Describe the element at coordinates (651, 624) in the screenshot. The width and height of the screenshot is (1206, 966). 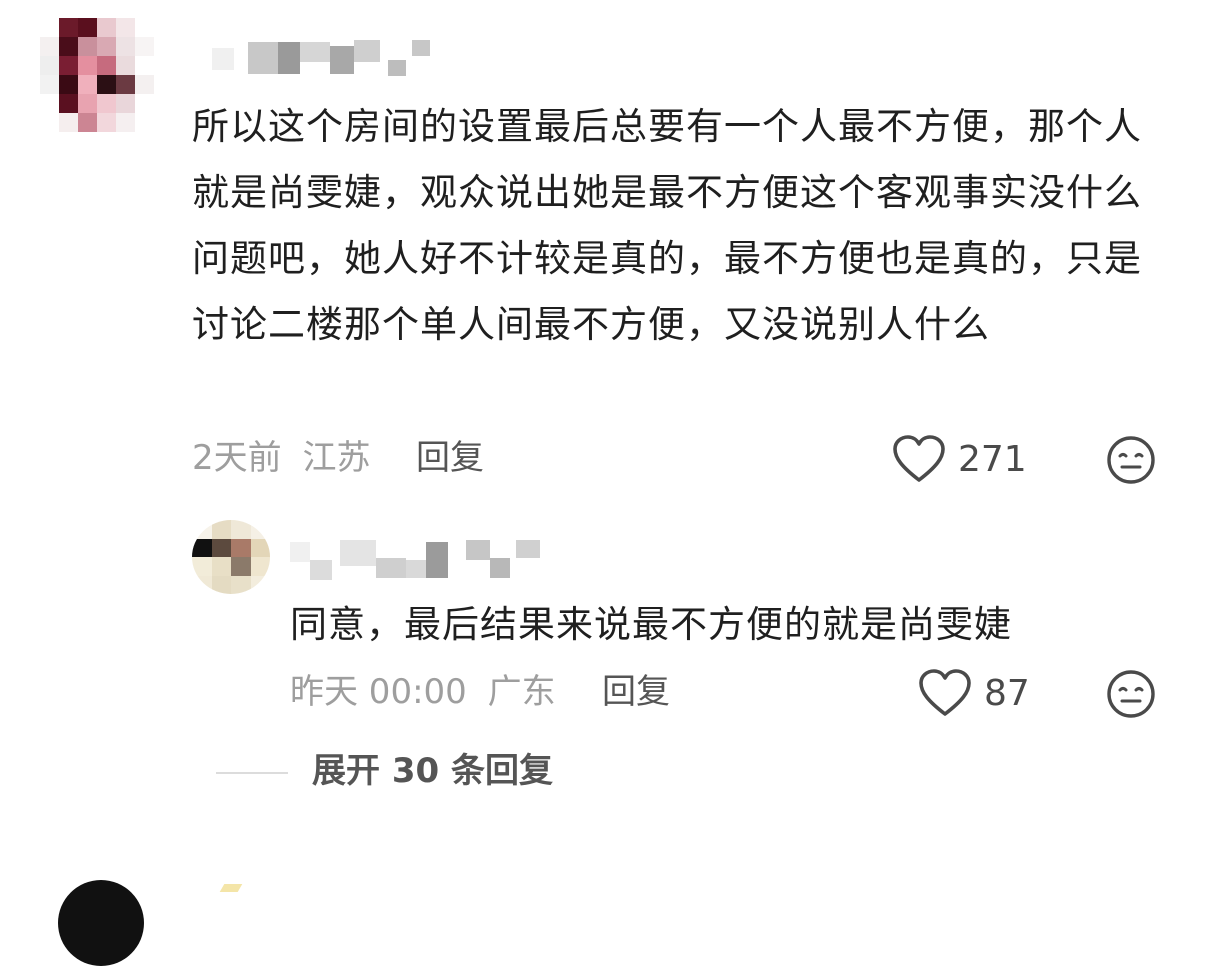
I see `reply-text: 同意，最后结果来说最不方便的就是尚雯婕` at that location.